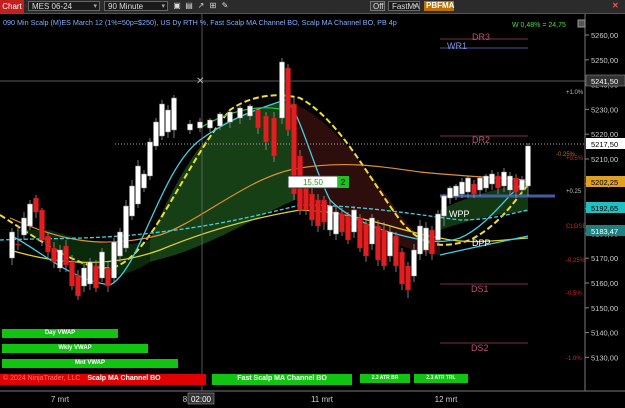 The image size is (625, 408). What do you see at coordinates (604, 144) in the screenshot?
I see `last-price-text: 5217,50` at bounding box center [604, 144].